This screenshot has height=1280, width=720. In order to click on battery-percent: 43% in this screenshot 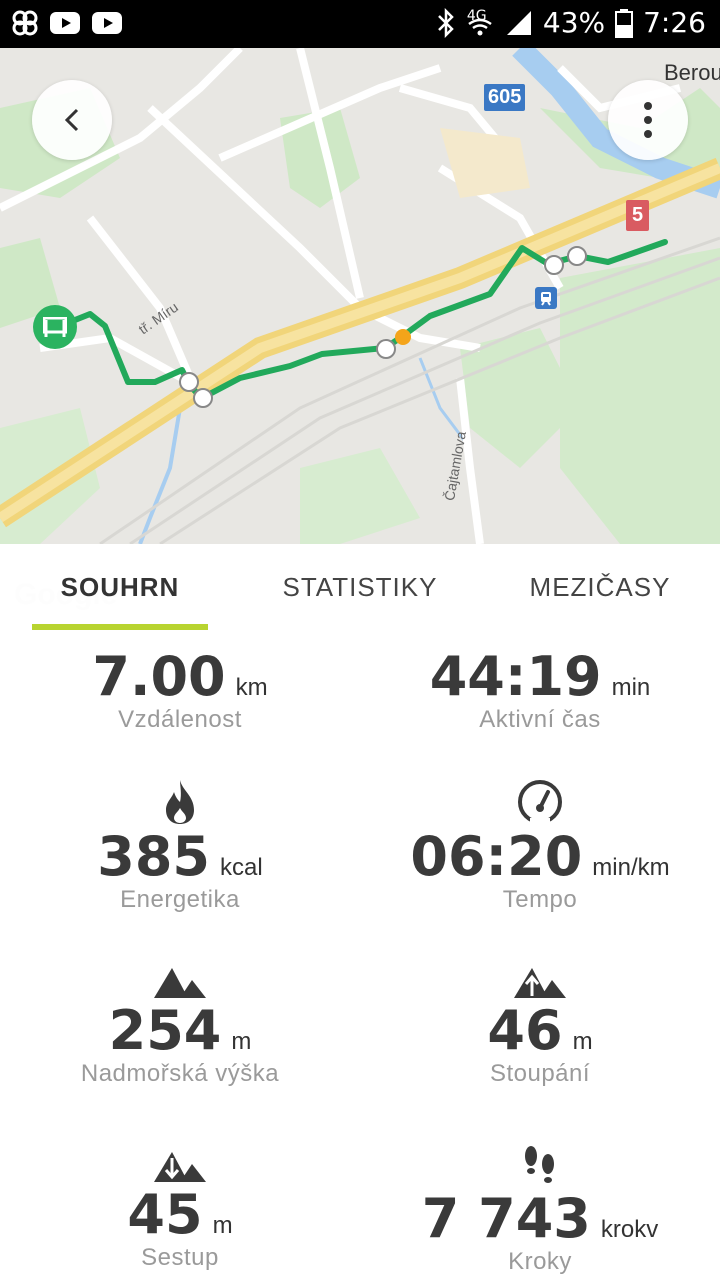, I will do `click(574, 22)`.